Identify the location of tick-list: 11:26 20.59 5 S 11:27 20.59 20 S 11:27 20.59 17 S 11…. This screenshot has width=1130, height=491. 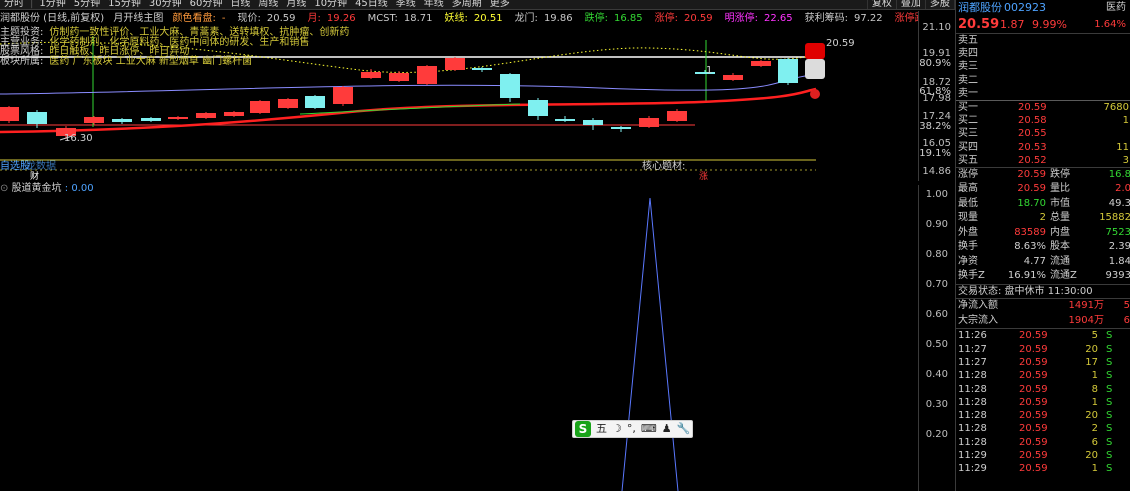
(1043, 401).